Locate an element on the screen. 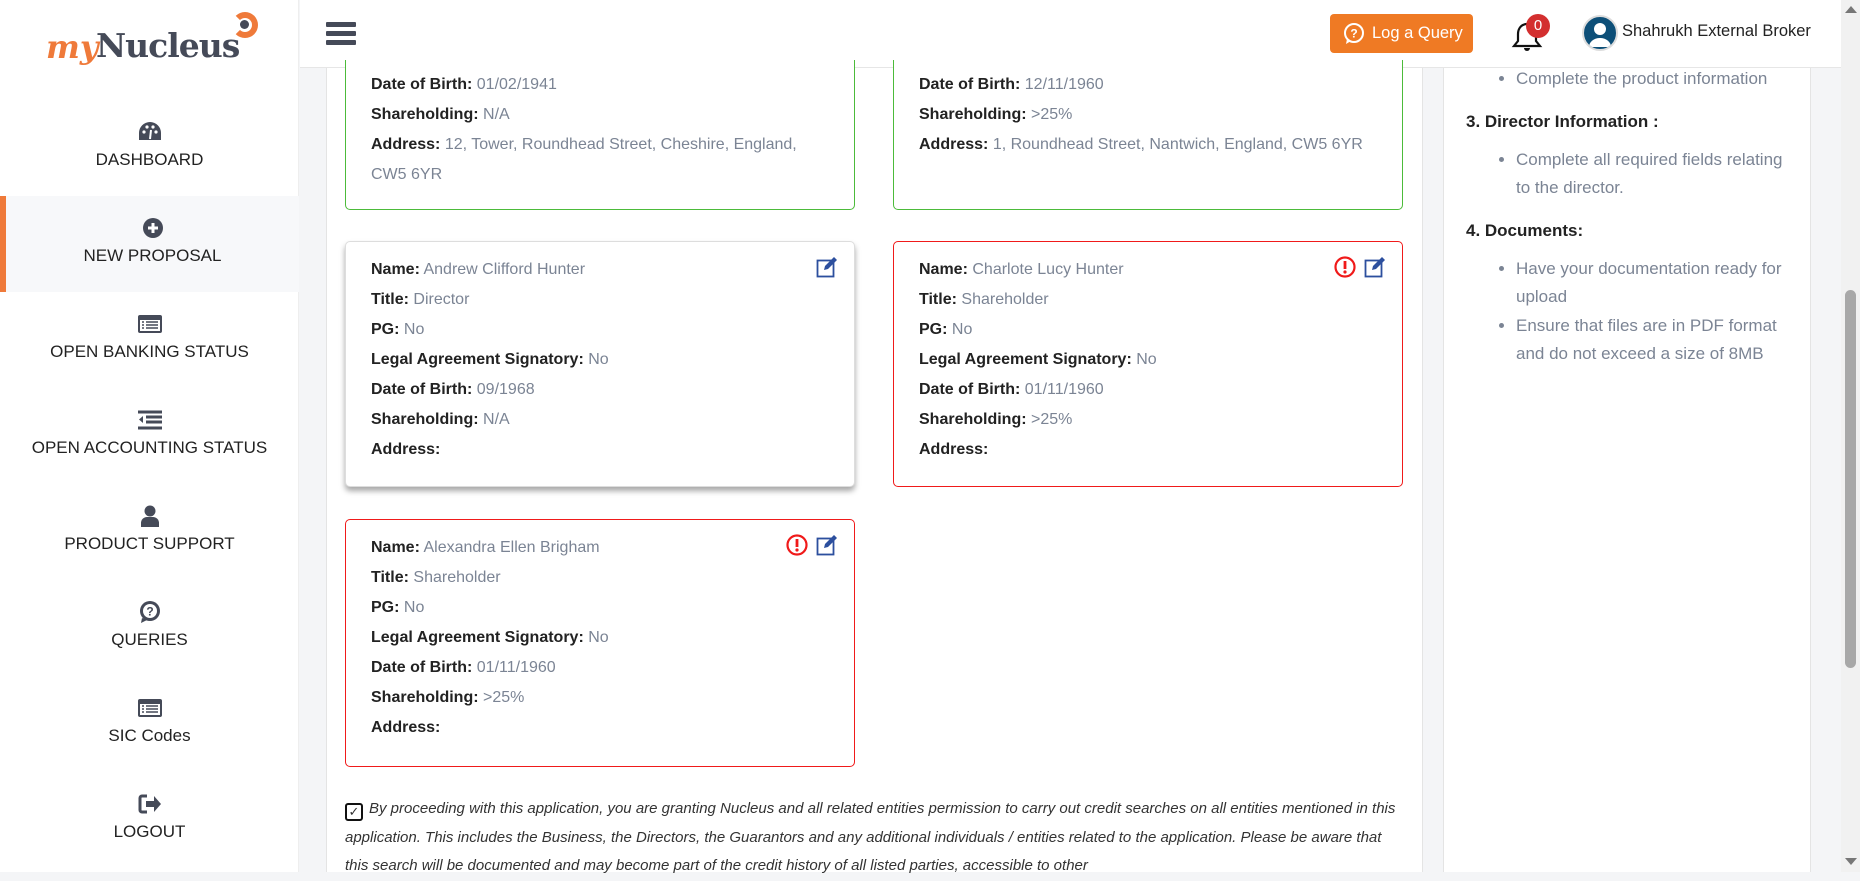  sidebar-item-logout: LOGOUT is located at coordinates (149, 820).